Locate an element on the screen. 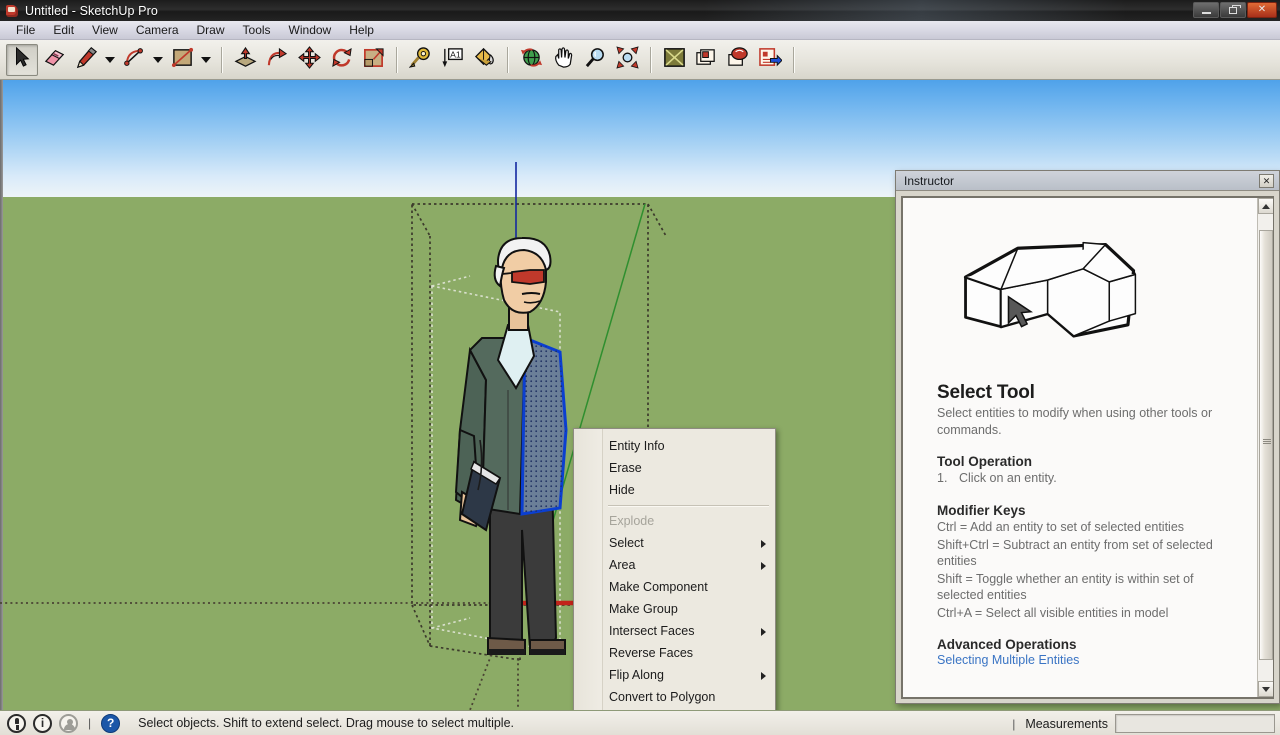 The height and width of the screenshot is (735, 1280). context-menu-item-label: Convert to Polygon is located at coordinates (662, 697).